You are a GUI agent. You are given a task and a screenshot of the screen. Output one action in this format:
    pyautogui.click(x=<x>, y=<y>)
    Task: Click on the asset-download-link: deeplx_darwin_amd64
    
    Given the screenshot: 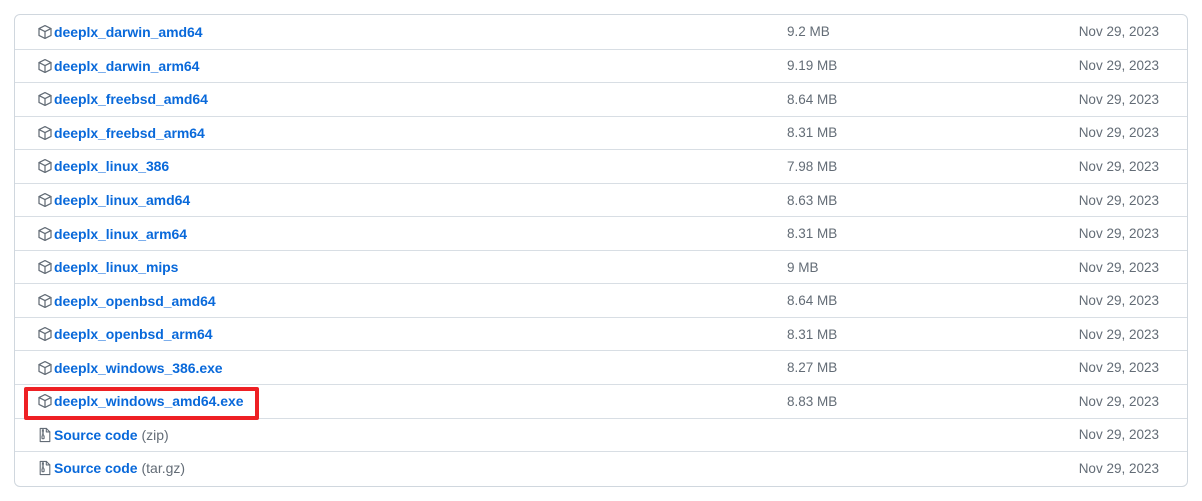 What is the action you would take?
    pyautogui.click(x=128, y=32)
    